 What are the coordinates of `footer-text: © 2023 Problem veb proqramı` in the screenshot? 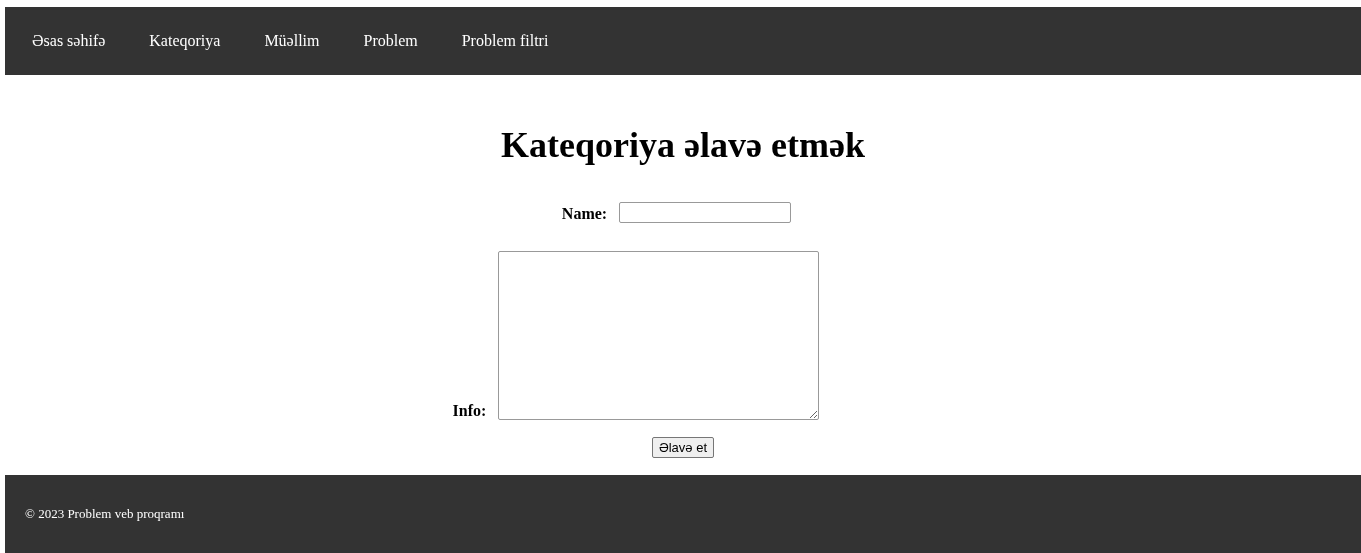 It's located at (105, 514).